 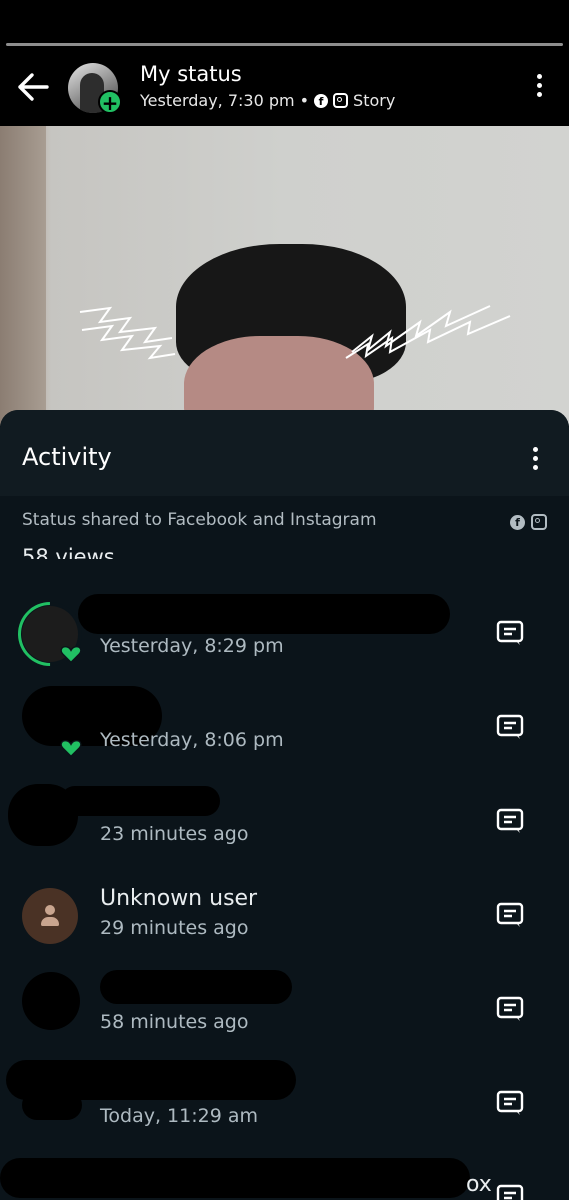 What do you see at coordinates (528, 522) in the screenshot?
I see `shared-platforms: f` at bounding box center [528, 522].